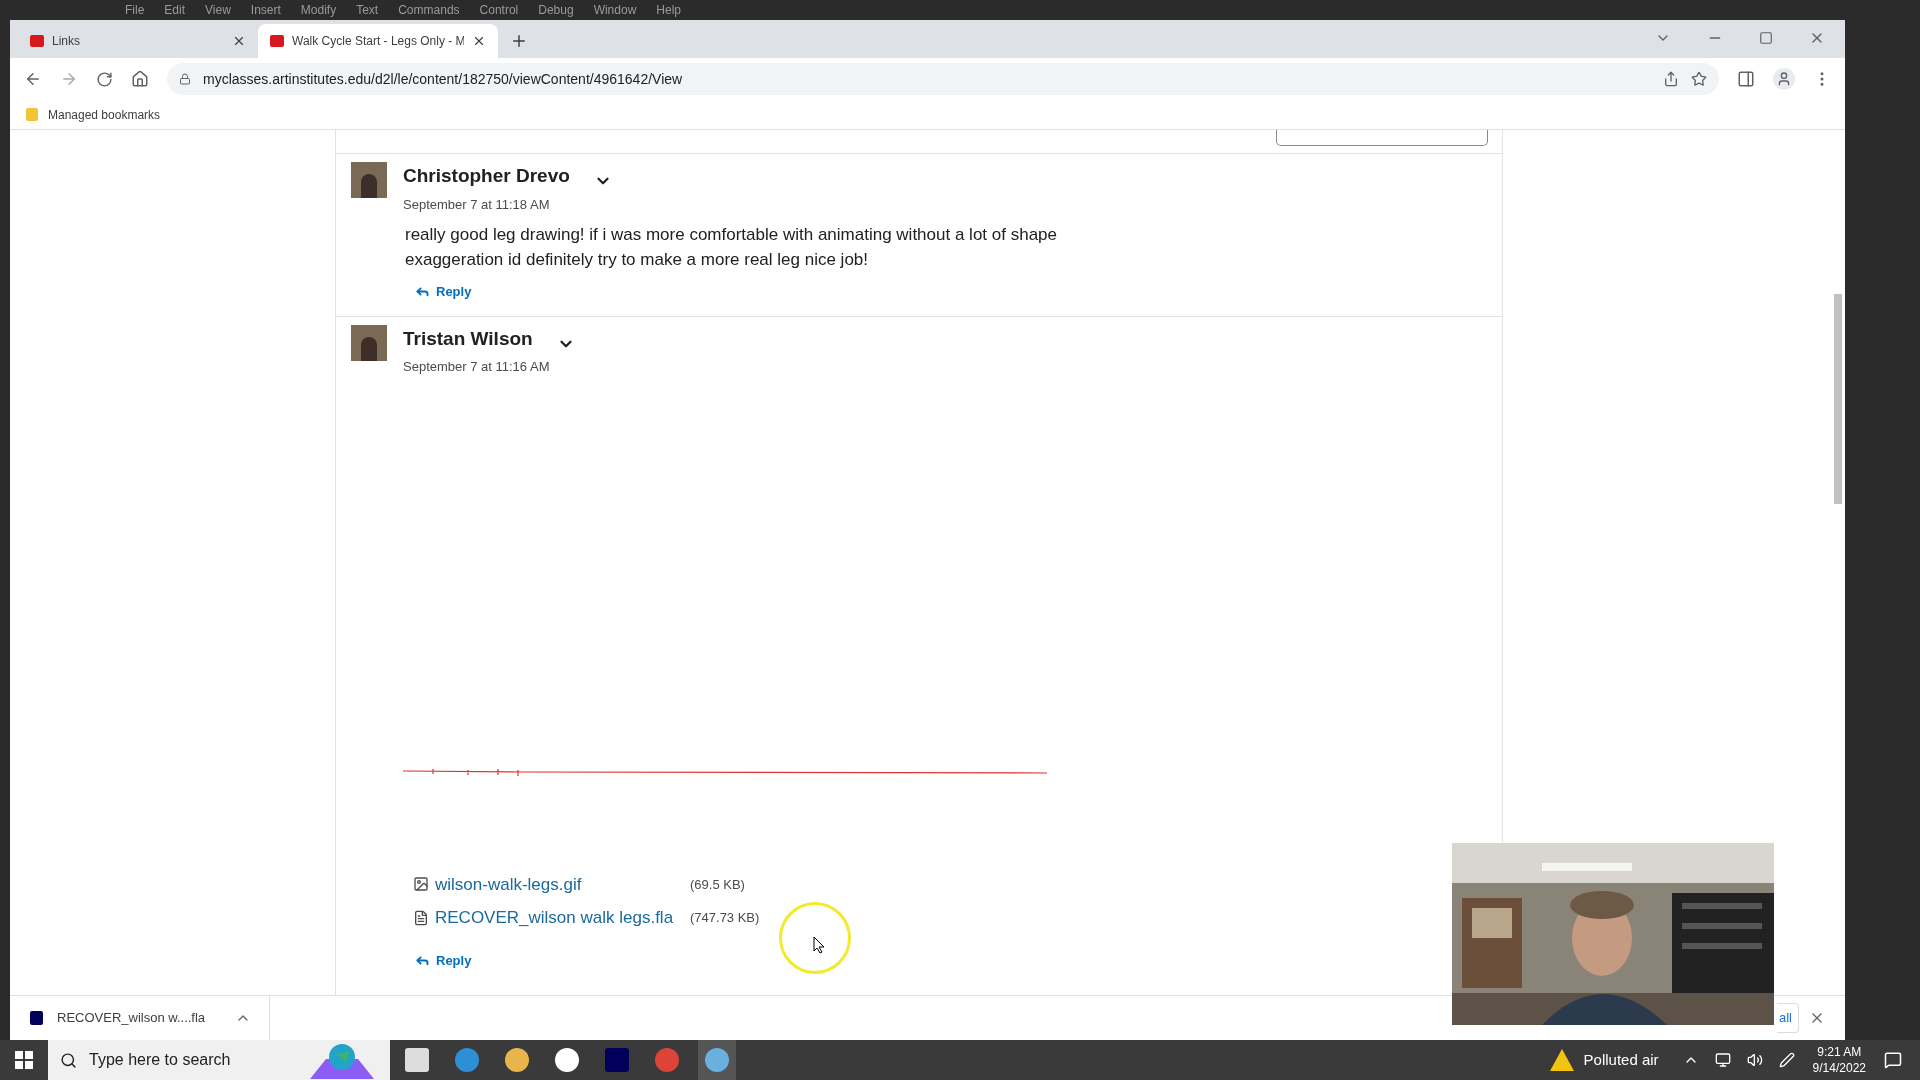 This screenshot has width=1920, height=1080. What do you see at coordinates (1671, 79) in the screenshot?
I see `share-icon` at bounding box center [1671, 79].